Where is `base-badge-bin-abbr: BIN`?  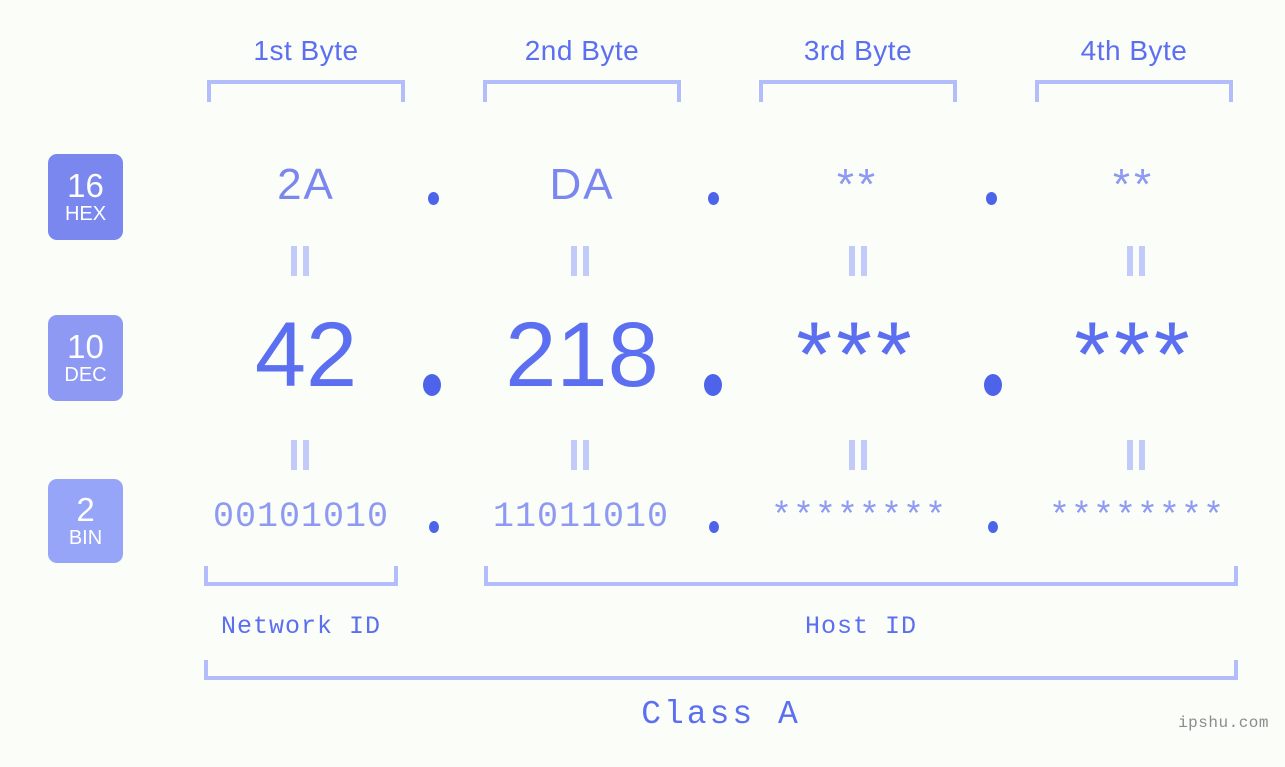 base-badge-bin-abbr: BIN is located at coordinates (85, 538).